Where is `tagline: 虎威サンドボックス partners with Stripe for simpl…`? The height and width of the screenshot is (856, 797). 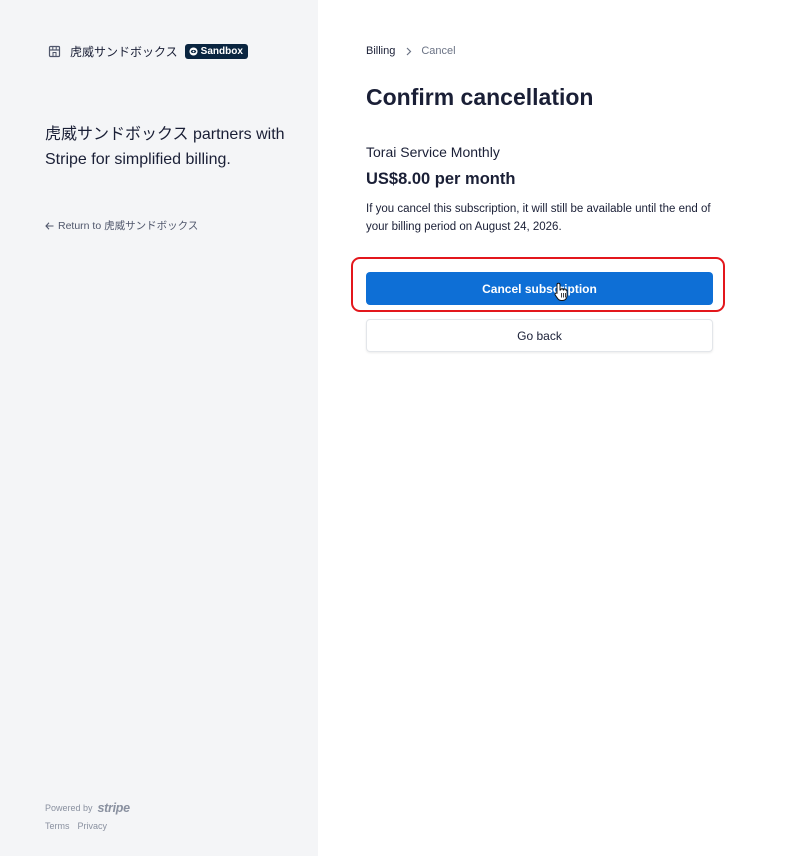 tagline: 虎威サンドボックス partners with Stripe for simpl… is located at coordinates (165, 147).